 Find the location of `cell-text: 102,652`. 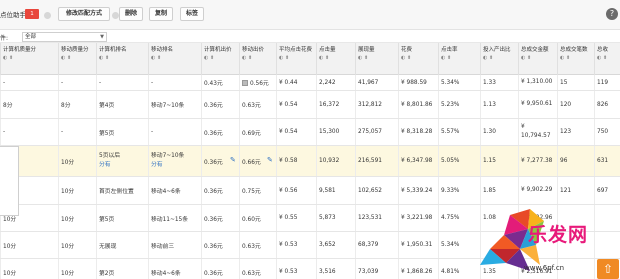

cell-text: 102,652 is located at coordinates (370, 190).